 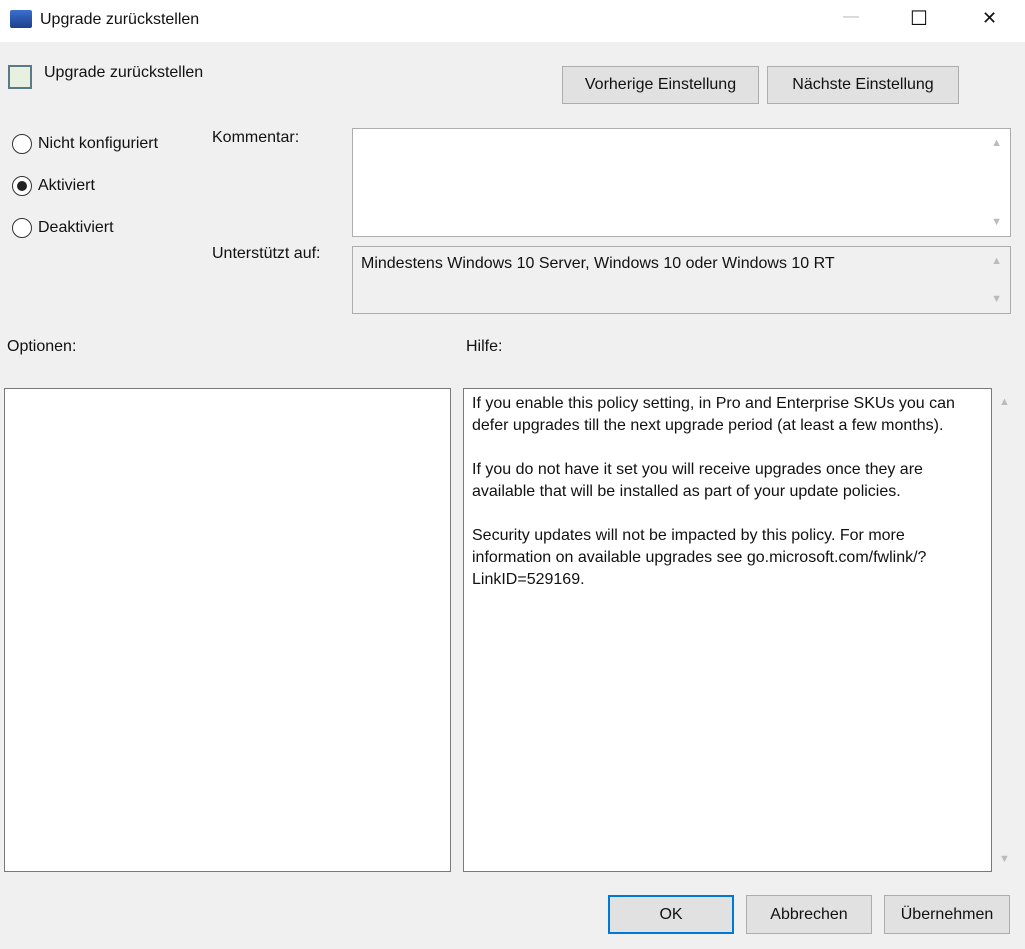 What do you see at coordinates (989, 18) in the screenshot?
I see `close-button: ✕` at bounding box center [989, 18].